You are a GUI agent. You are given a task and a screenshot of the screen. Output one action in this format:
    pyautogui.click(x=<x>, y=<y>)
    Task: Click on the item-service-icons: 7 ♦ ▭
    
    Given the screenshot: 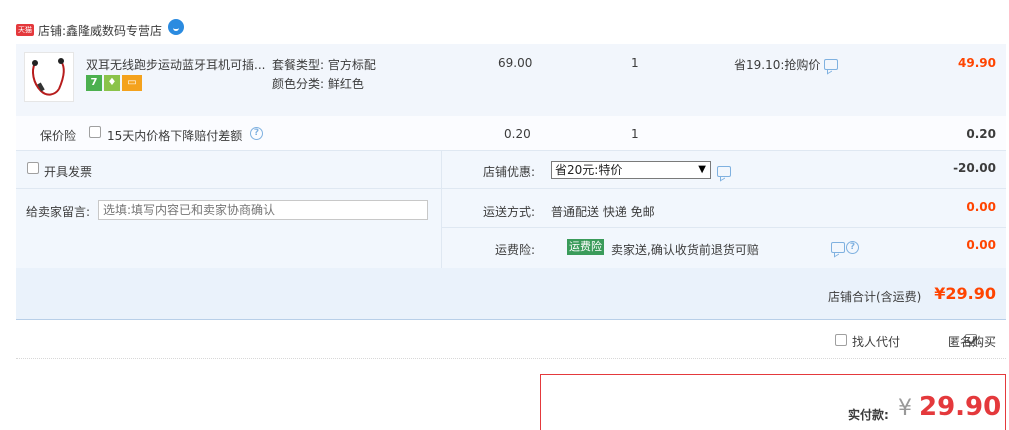 What is the action you would take?
    pyautogui.click(x=114, y=83)
    